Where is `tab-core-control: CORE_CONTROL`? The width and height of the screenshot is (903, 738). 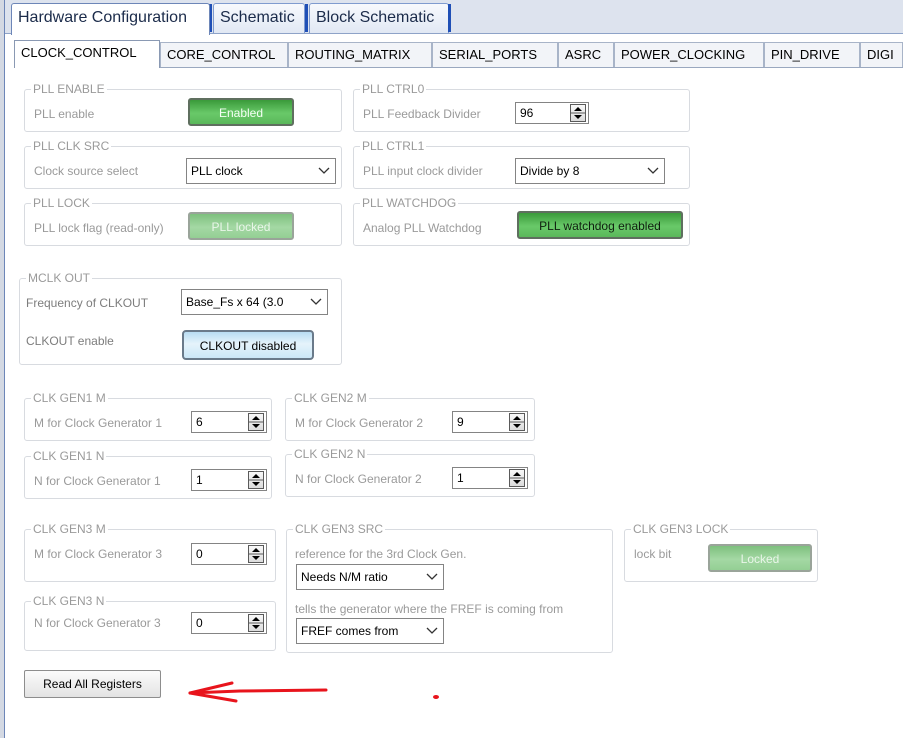 tab-core-control: CORE_CONTROL is located at coordinates (224, 54).